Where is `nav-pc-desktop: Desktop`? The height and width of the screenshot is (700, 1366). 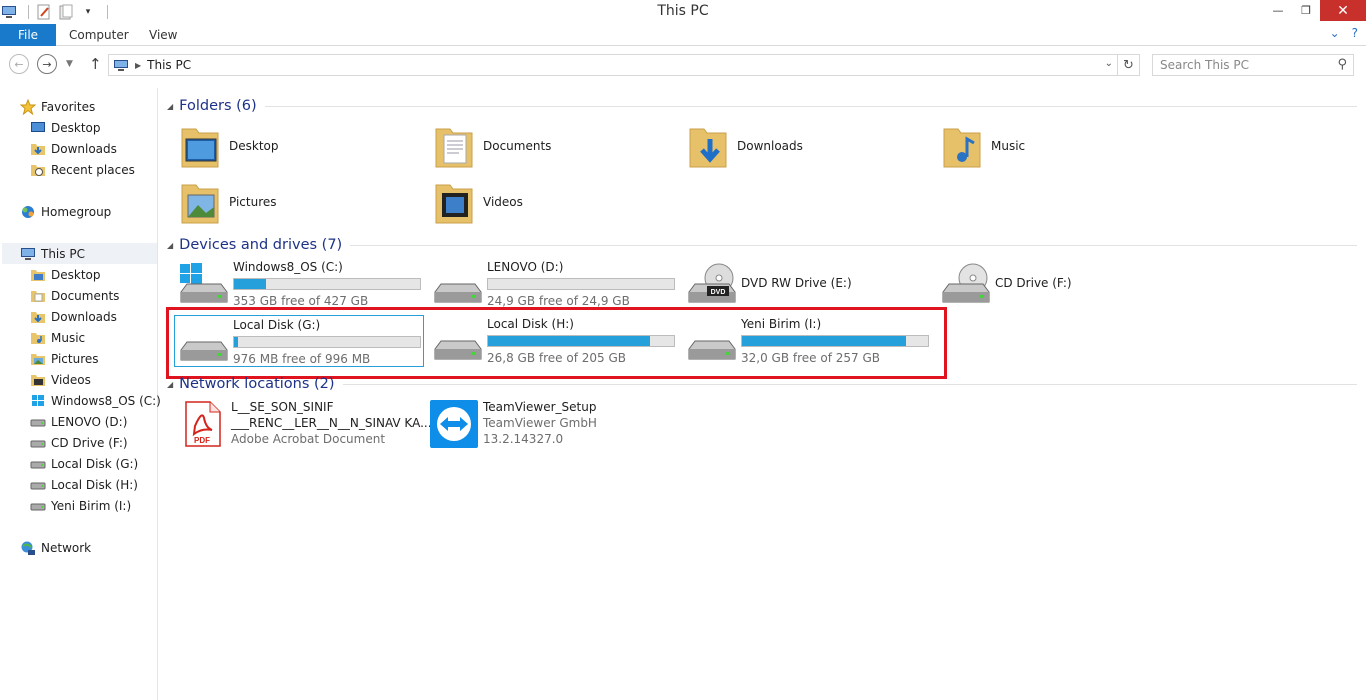
nav-pc-desktop: Desktop is located at coordinates (65, 274).